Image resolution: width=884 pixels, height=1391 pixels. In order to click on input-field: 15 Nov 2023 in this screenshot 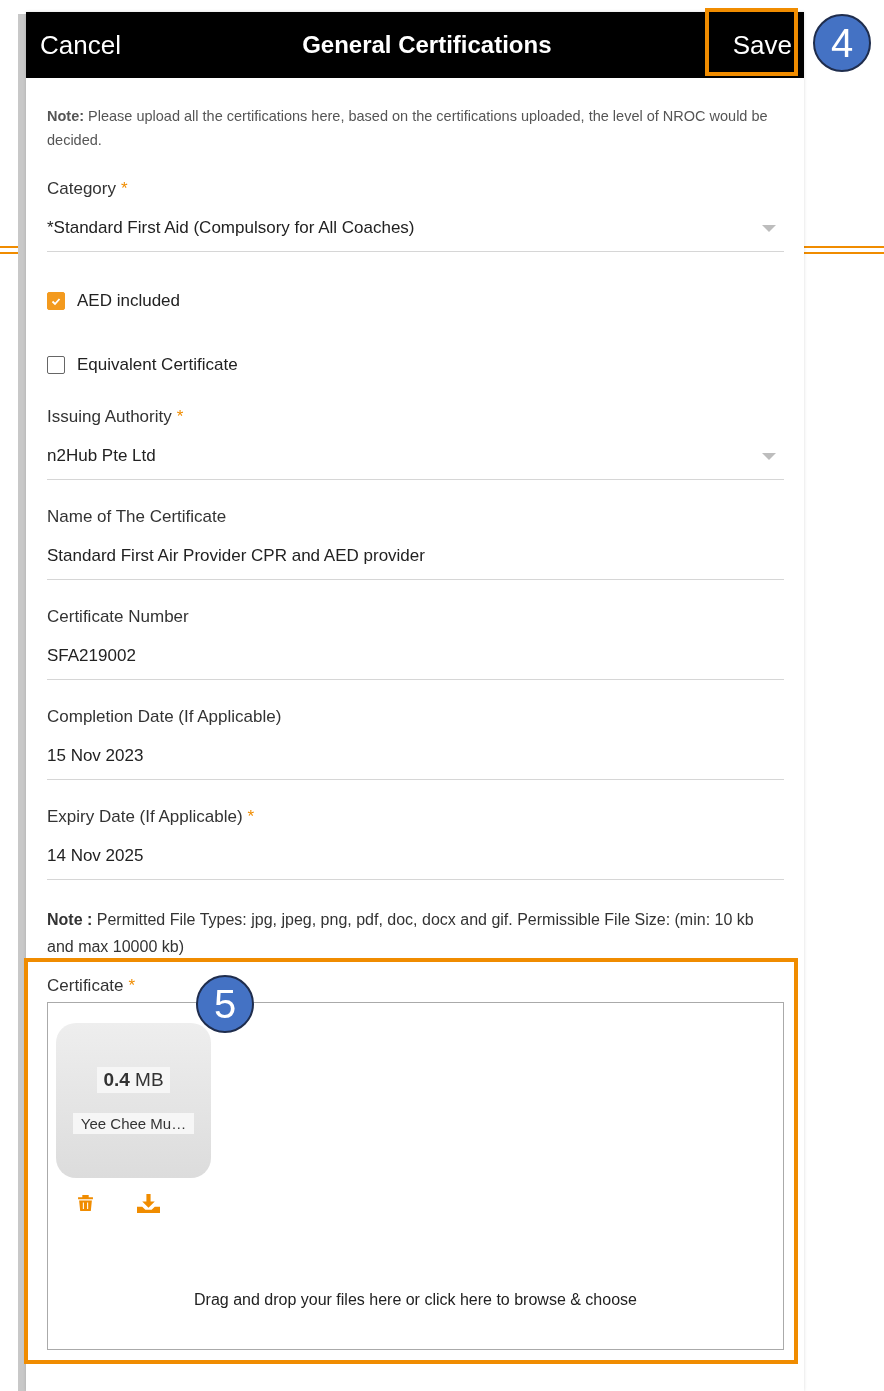, I will do `click(415, 756)`.